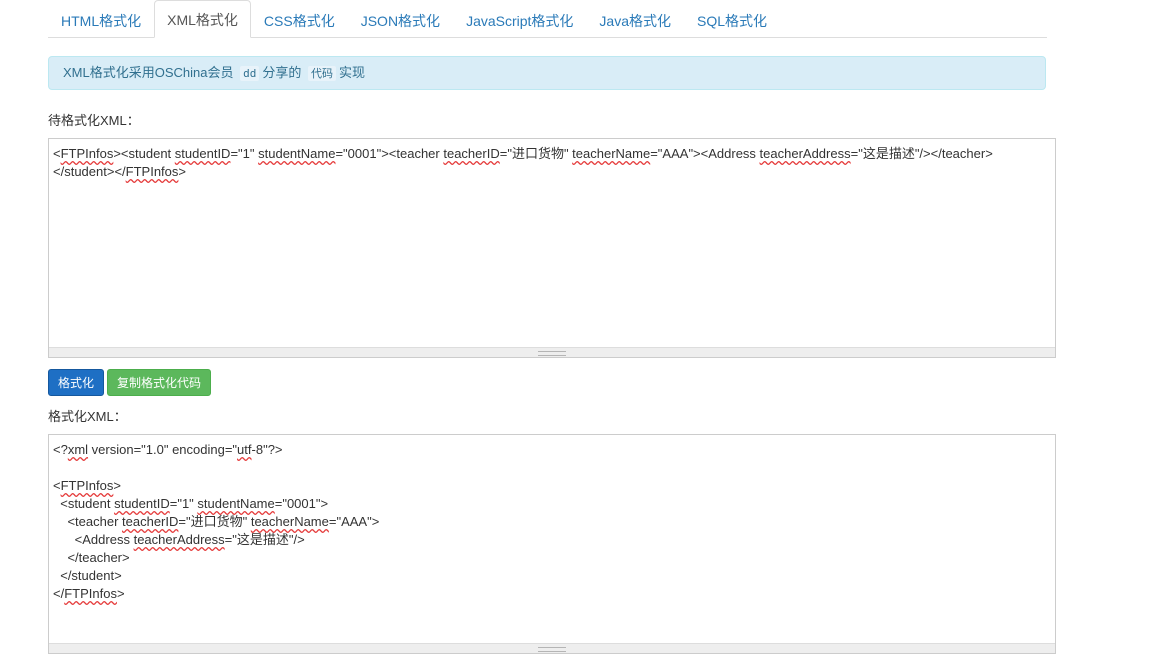 This screenshot has height=654, width=1165. What do you see at coordinates (547, 73) in the screenshot?
I see `info-notice: XML格式化采用OSChina会员 dd 分享的 代码 实现` at bounding box center [547, 73].